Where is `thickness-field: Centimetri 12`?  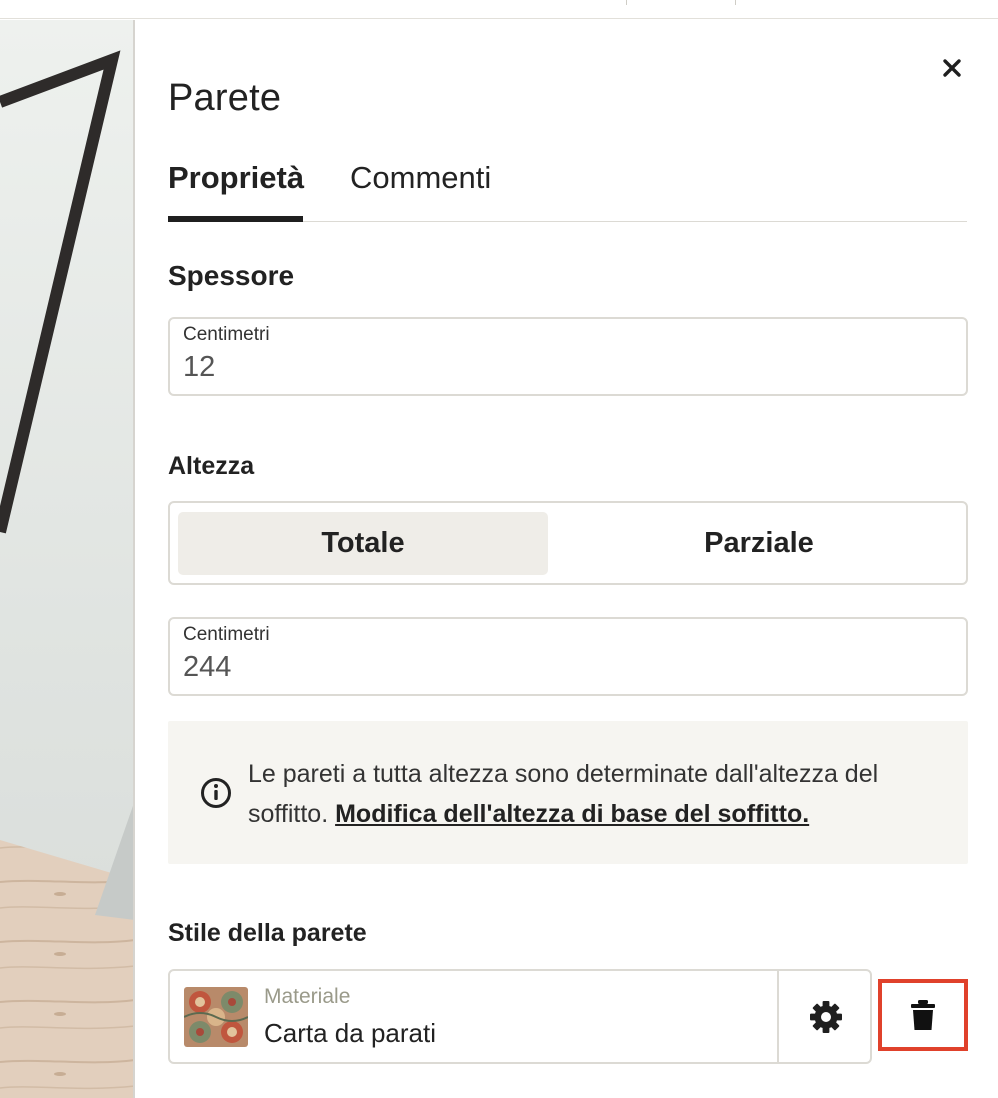 thickness-field: Centimetri 12 is located at coordinates (568, 356).